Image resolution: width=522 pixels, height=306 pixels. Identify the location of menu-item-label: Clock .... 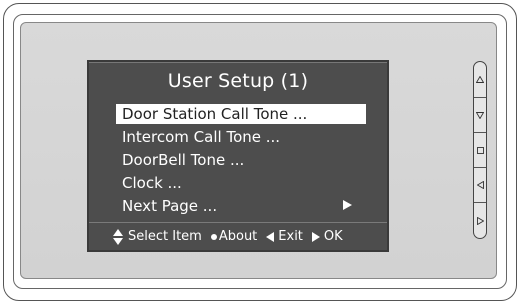
(152, 183).